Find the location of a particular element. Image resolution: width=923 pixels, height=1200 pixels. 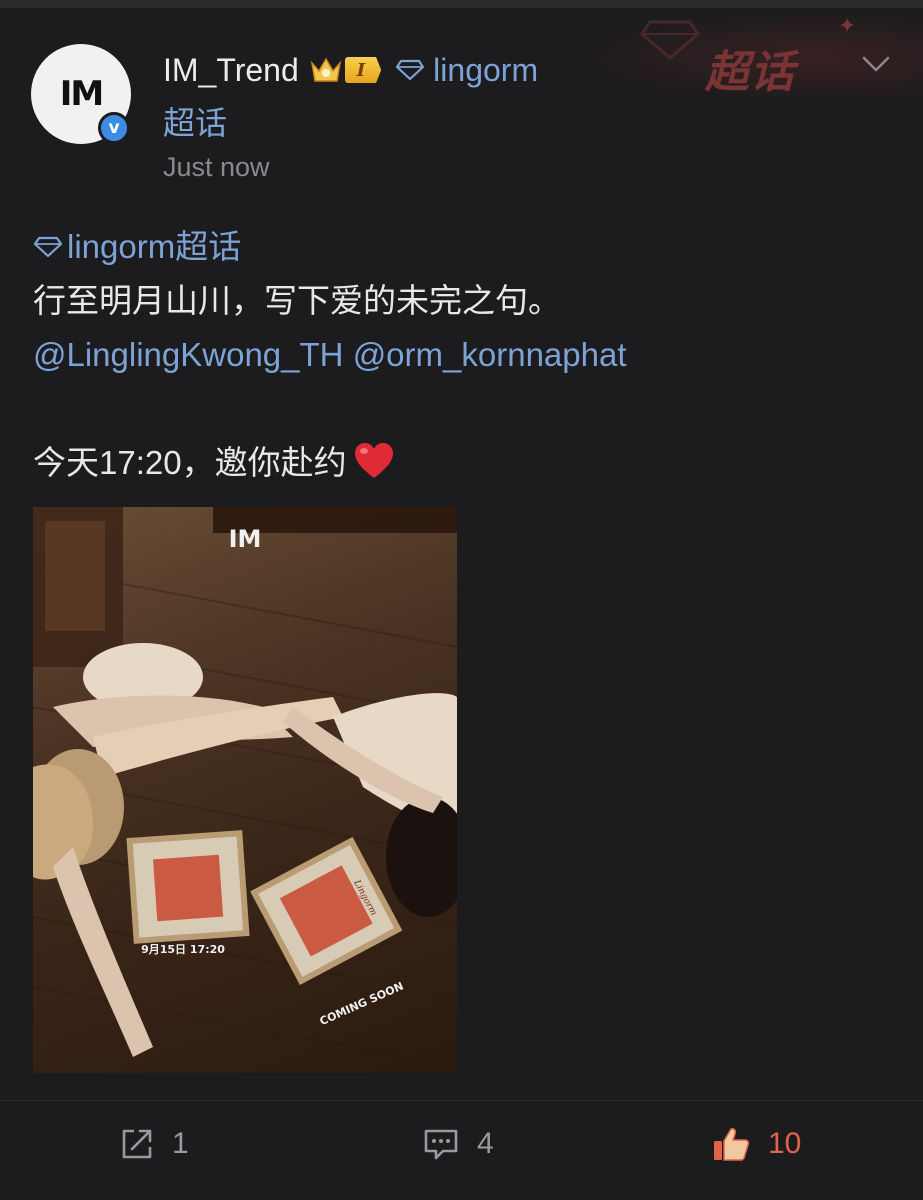

topic-link: lingorm is located at coordinates (466, 70).